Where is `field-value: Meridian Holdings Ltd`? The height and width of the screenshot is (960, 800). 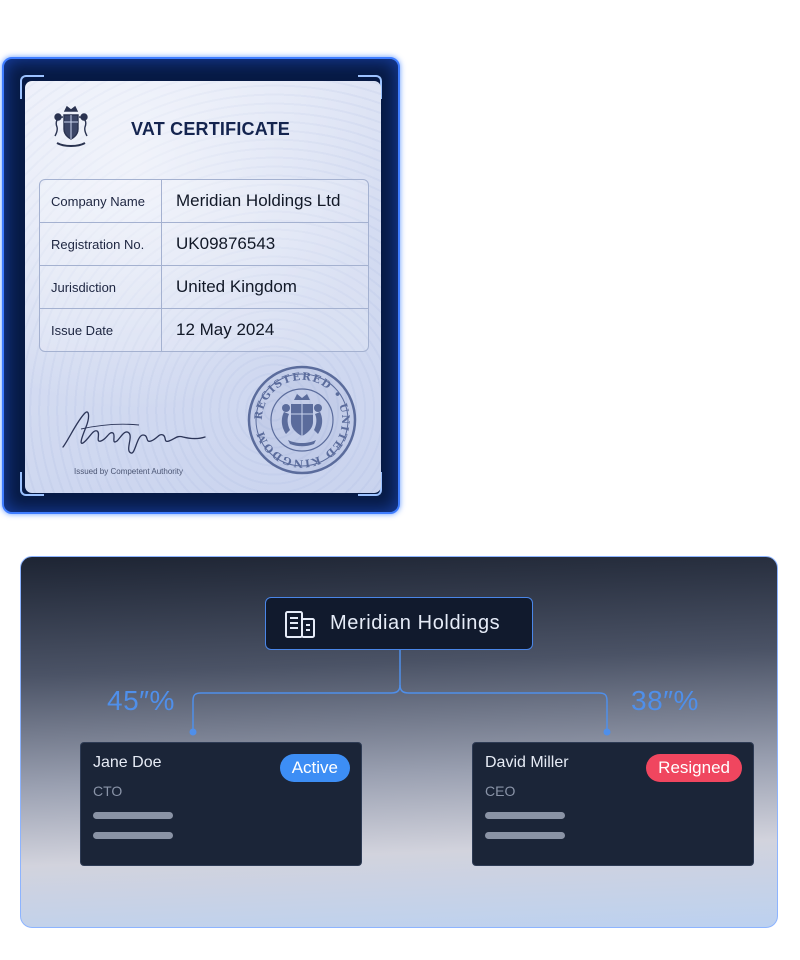 field-value: Meridian Holdings Ltd is located at coordinates (258, 200).